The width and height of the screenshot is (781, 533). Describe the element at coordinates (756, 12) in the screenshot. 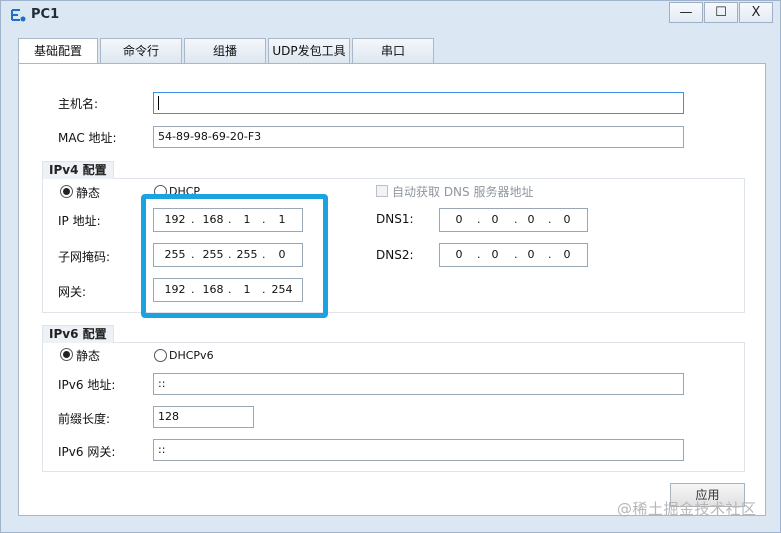

I see `close-button: X` at that location.